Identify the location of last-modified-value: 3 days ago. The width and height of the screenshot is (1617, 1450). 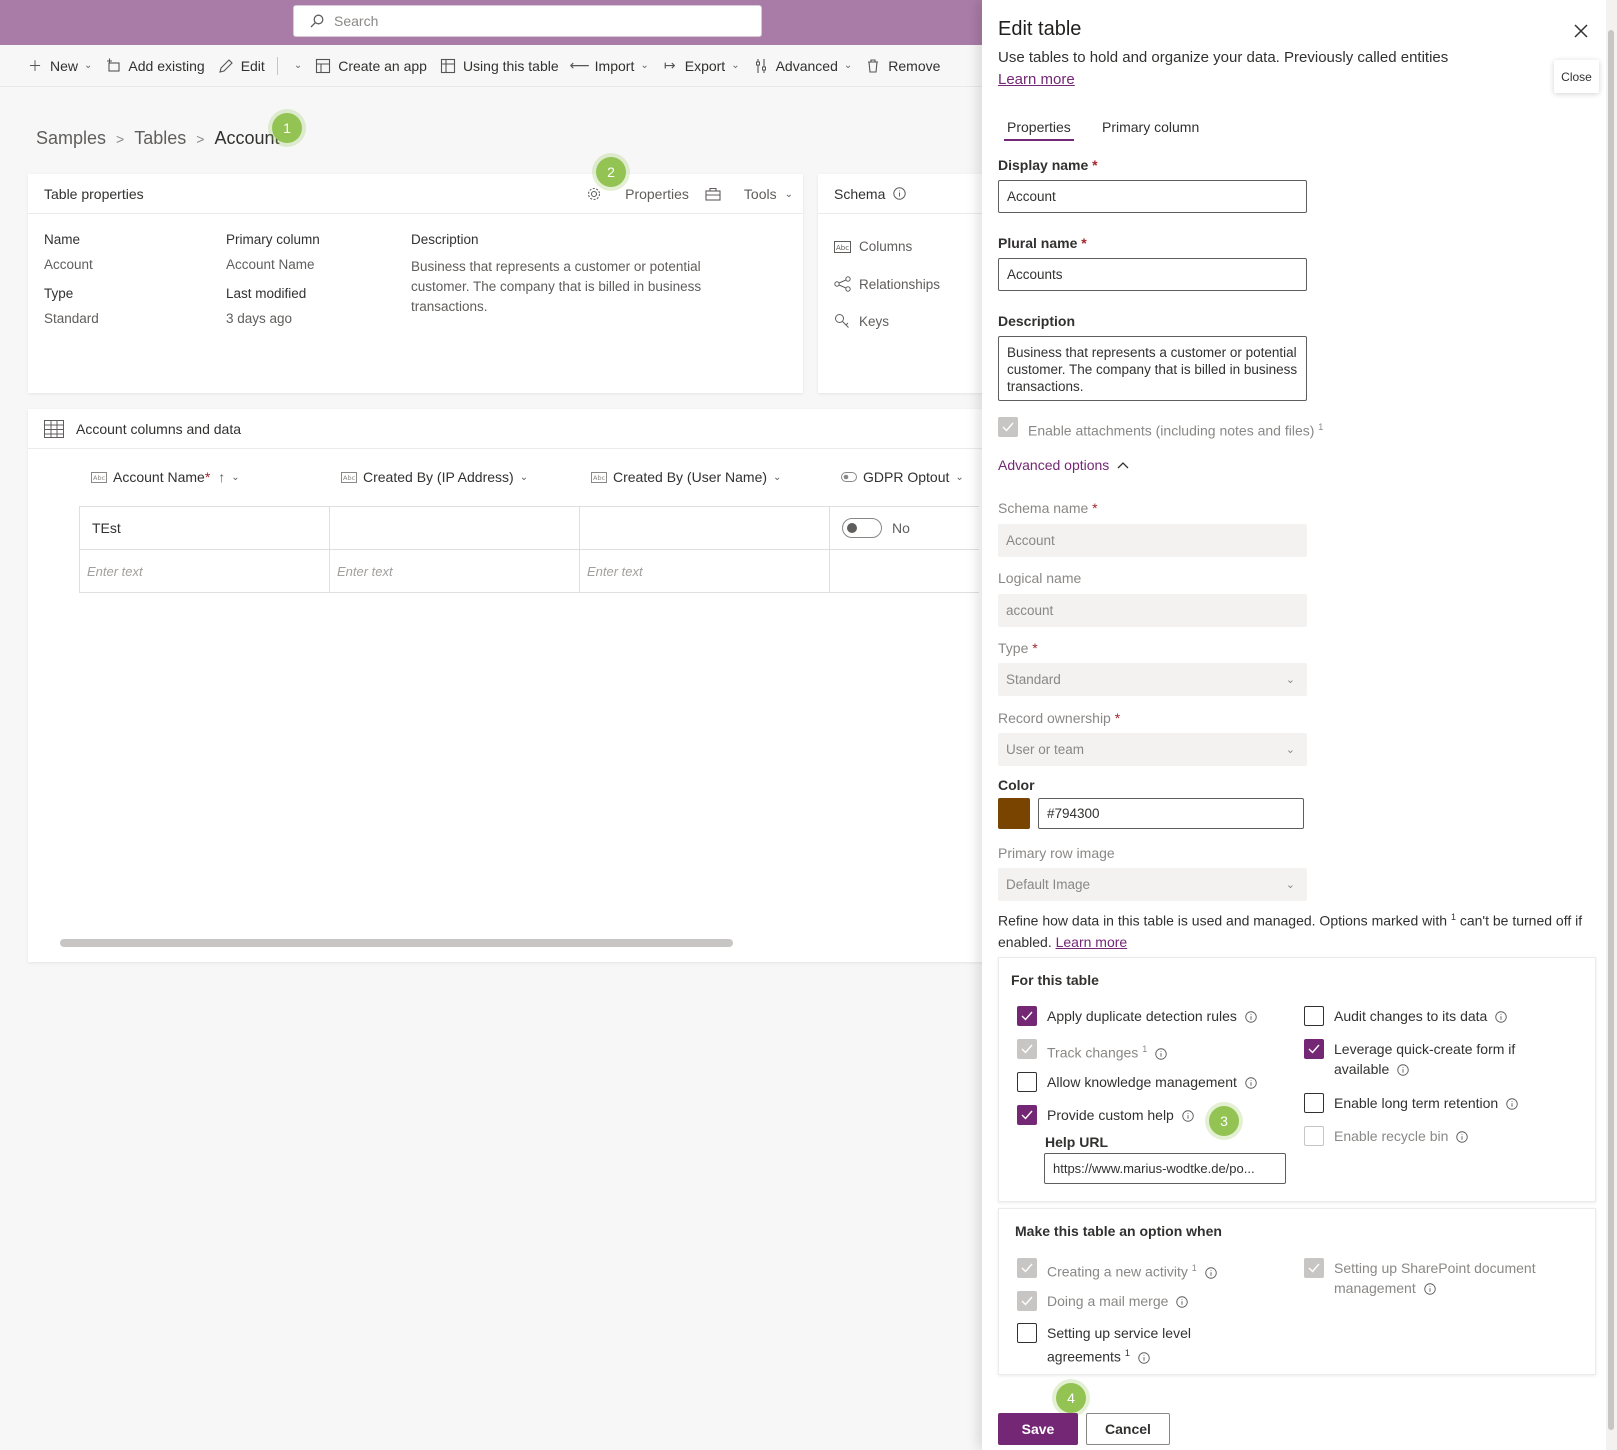
(259, 318).